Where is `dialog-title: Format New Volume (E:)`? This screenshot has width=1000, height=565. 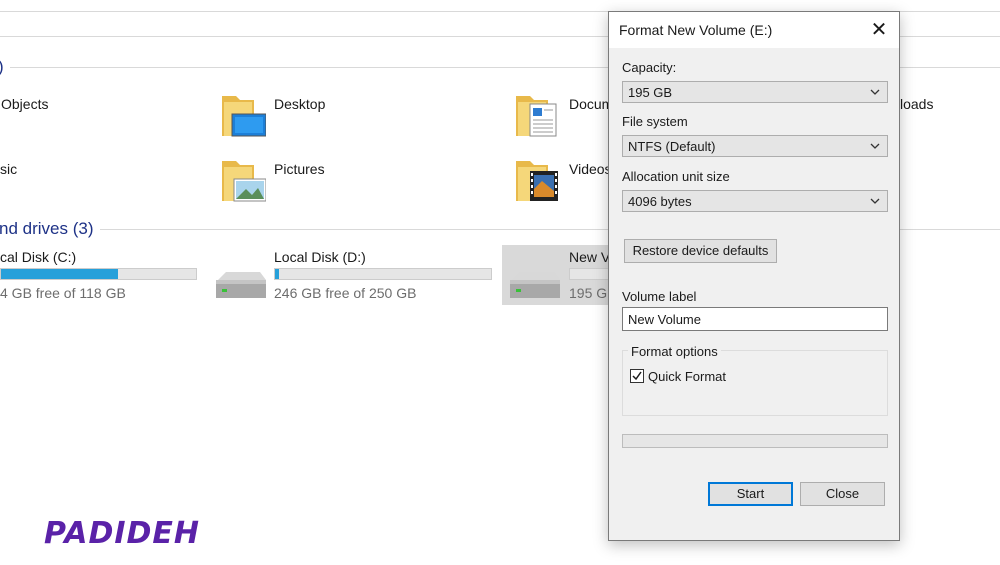 dialog-title: Format New Volume (E:) is located at coordinates (696, 30).